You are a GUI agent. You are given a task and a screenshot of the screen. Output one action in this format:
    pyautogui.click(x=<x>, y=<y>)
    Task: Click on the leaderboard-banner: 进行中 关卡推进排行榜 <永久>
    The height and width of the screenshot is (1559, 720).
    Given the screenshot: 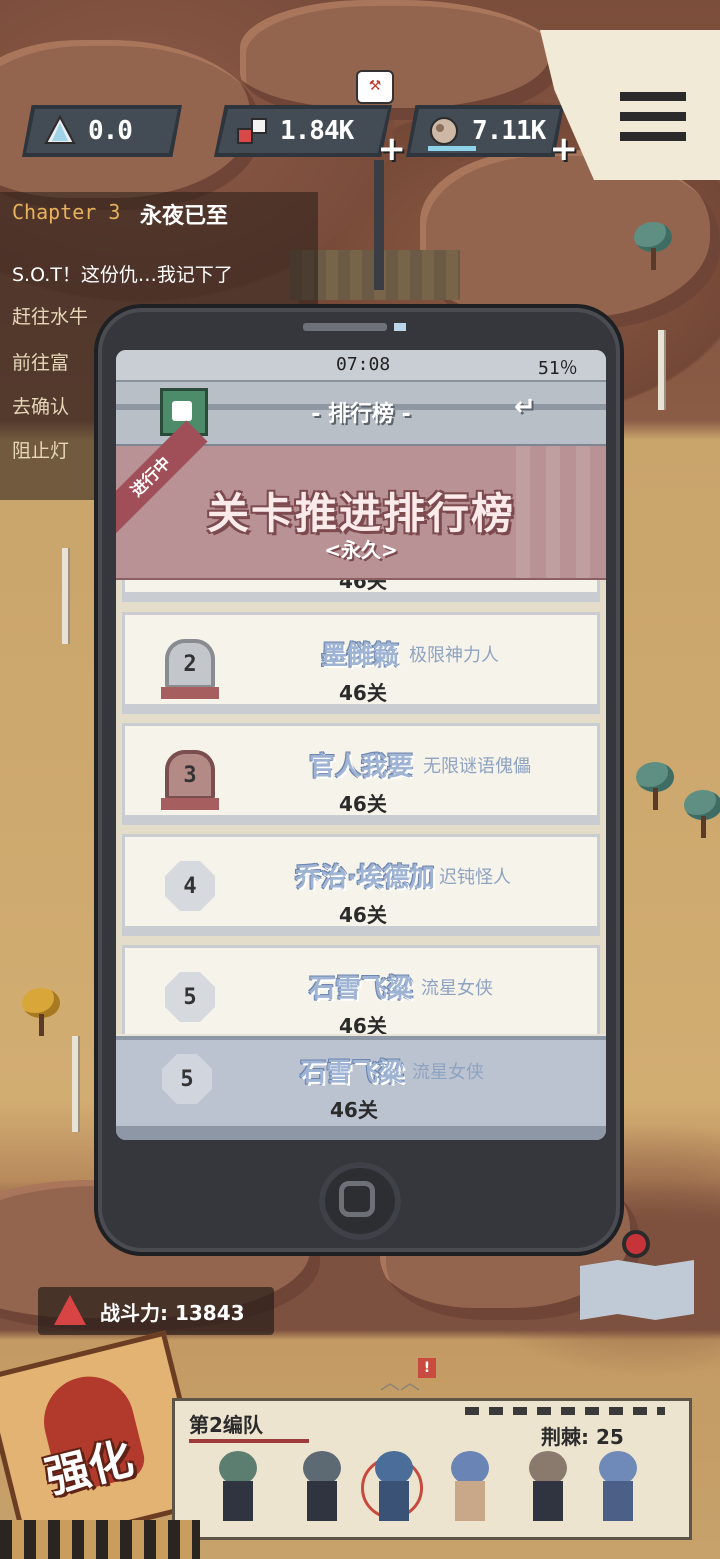 What is the action you would take?
    pyautogui.click(x=361, y=502)
    